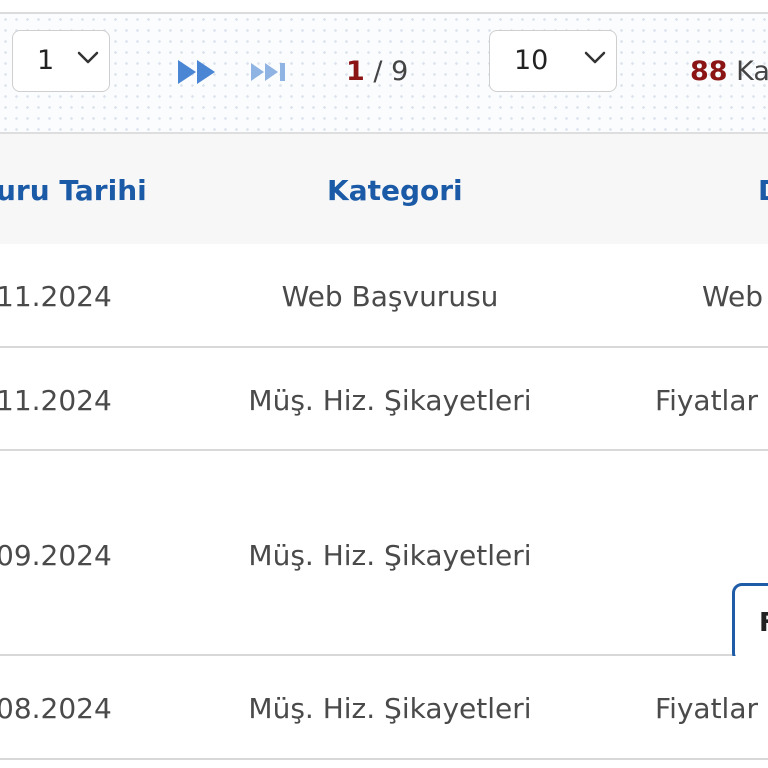 This screenshot has height=768, width=768. What do you see at coordinates (355, 71) in the screenshot?
I see `current-page: 1` at bounding box center [355, 71].